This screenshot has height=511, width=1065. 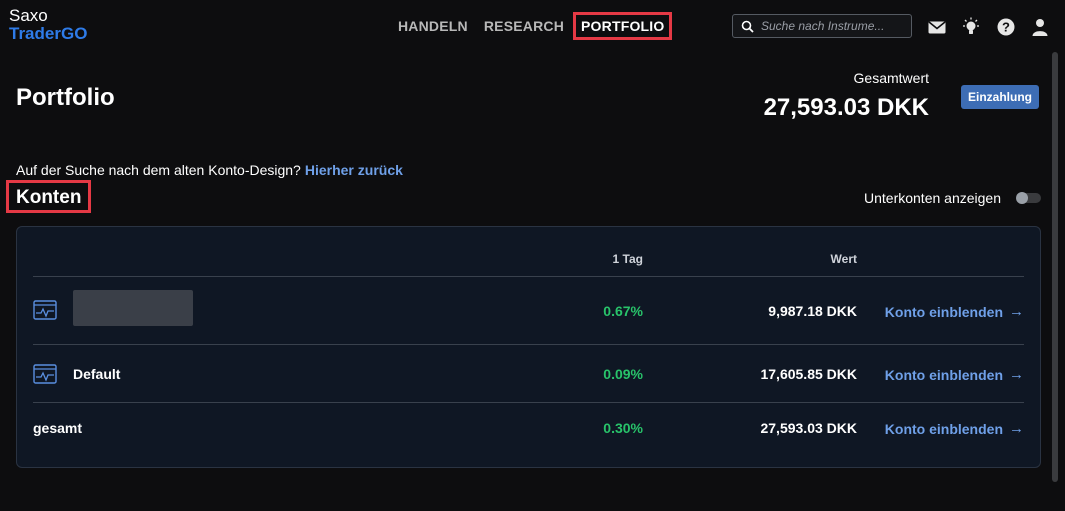 What do you see at coordinates (133, 308) in the screenshot?
I see `redacted-account-name` at bounding box center [133, 308].